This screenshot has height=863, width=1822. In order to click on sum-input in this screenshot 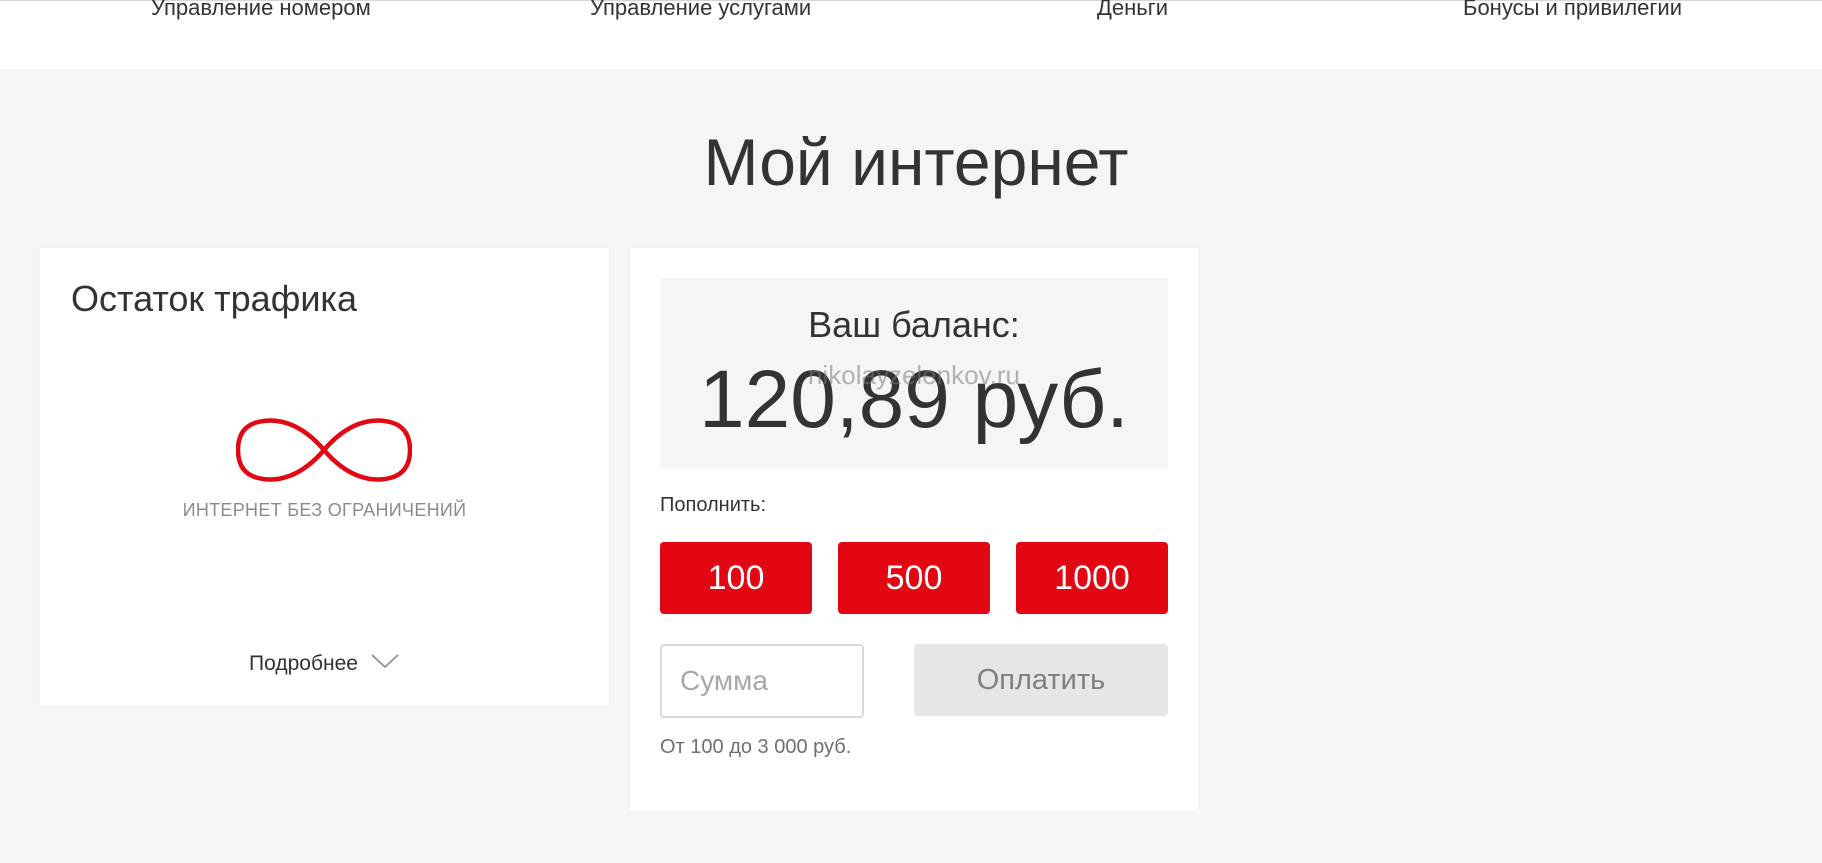, I will do `click(762, 681)`.